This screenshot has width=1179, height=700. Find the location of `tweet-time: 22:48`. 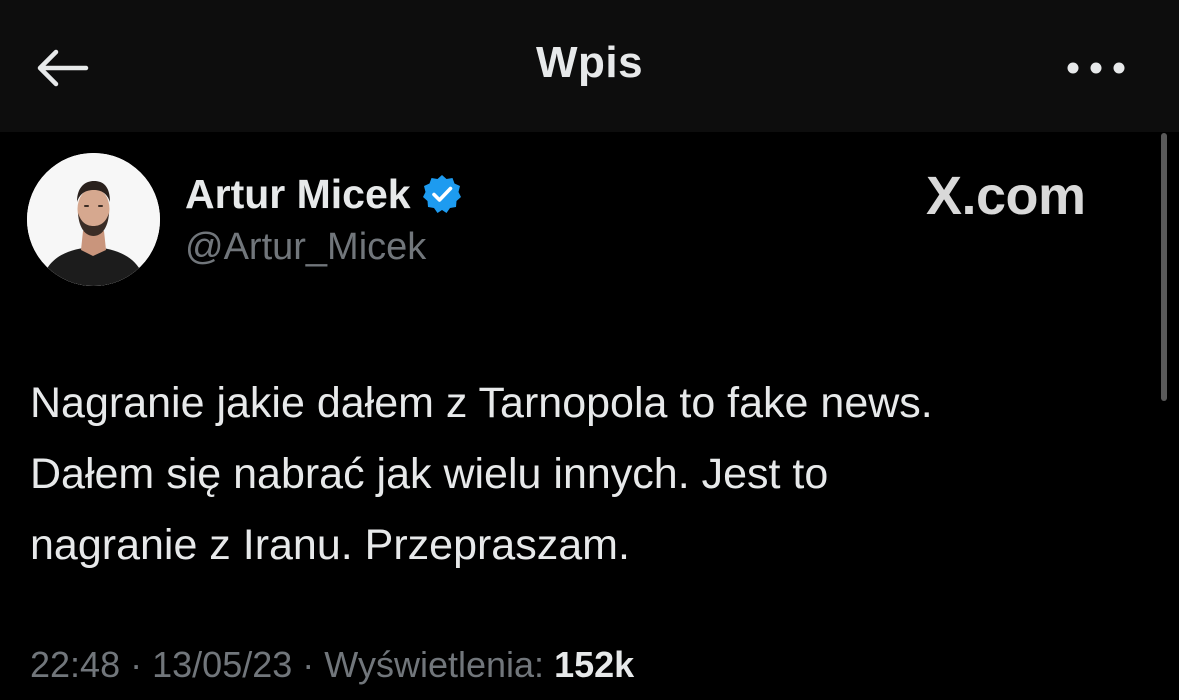

tweet-time: 22:48 is located at coordinates (75, 664).